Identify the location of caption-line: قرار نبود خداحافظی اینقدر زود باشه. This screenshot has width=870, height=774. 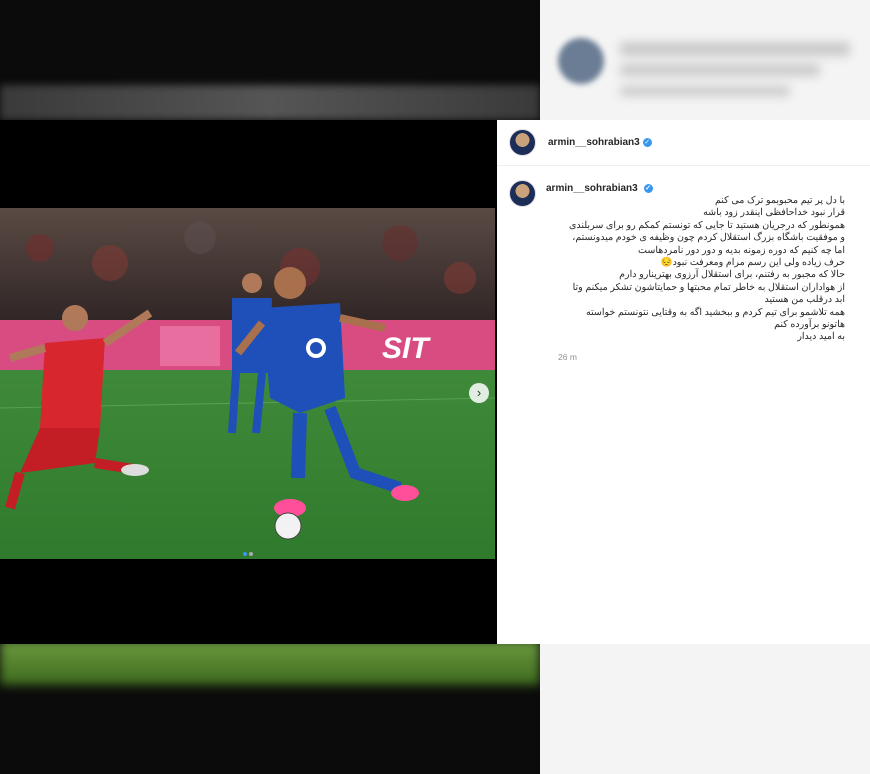
(774, 213).